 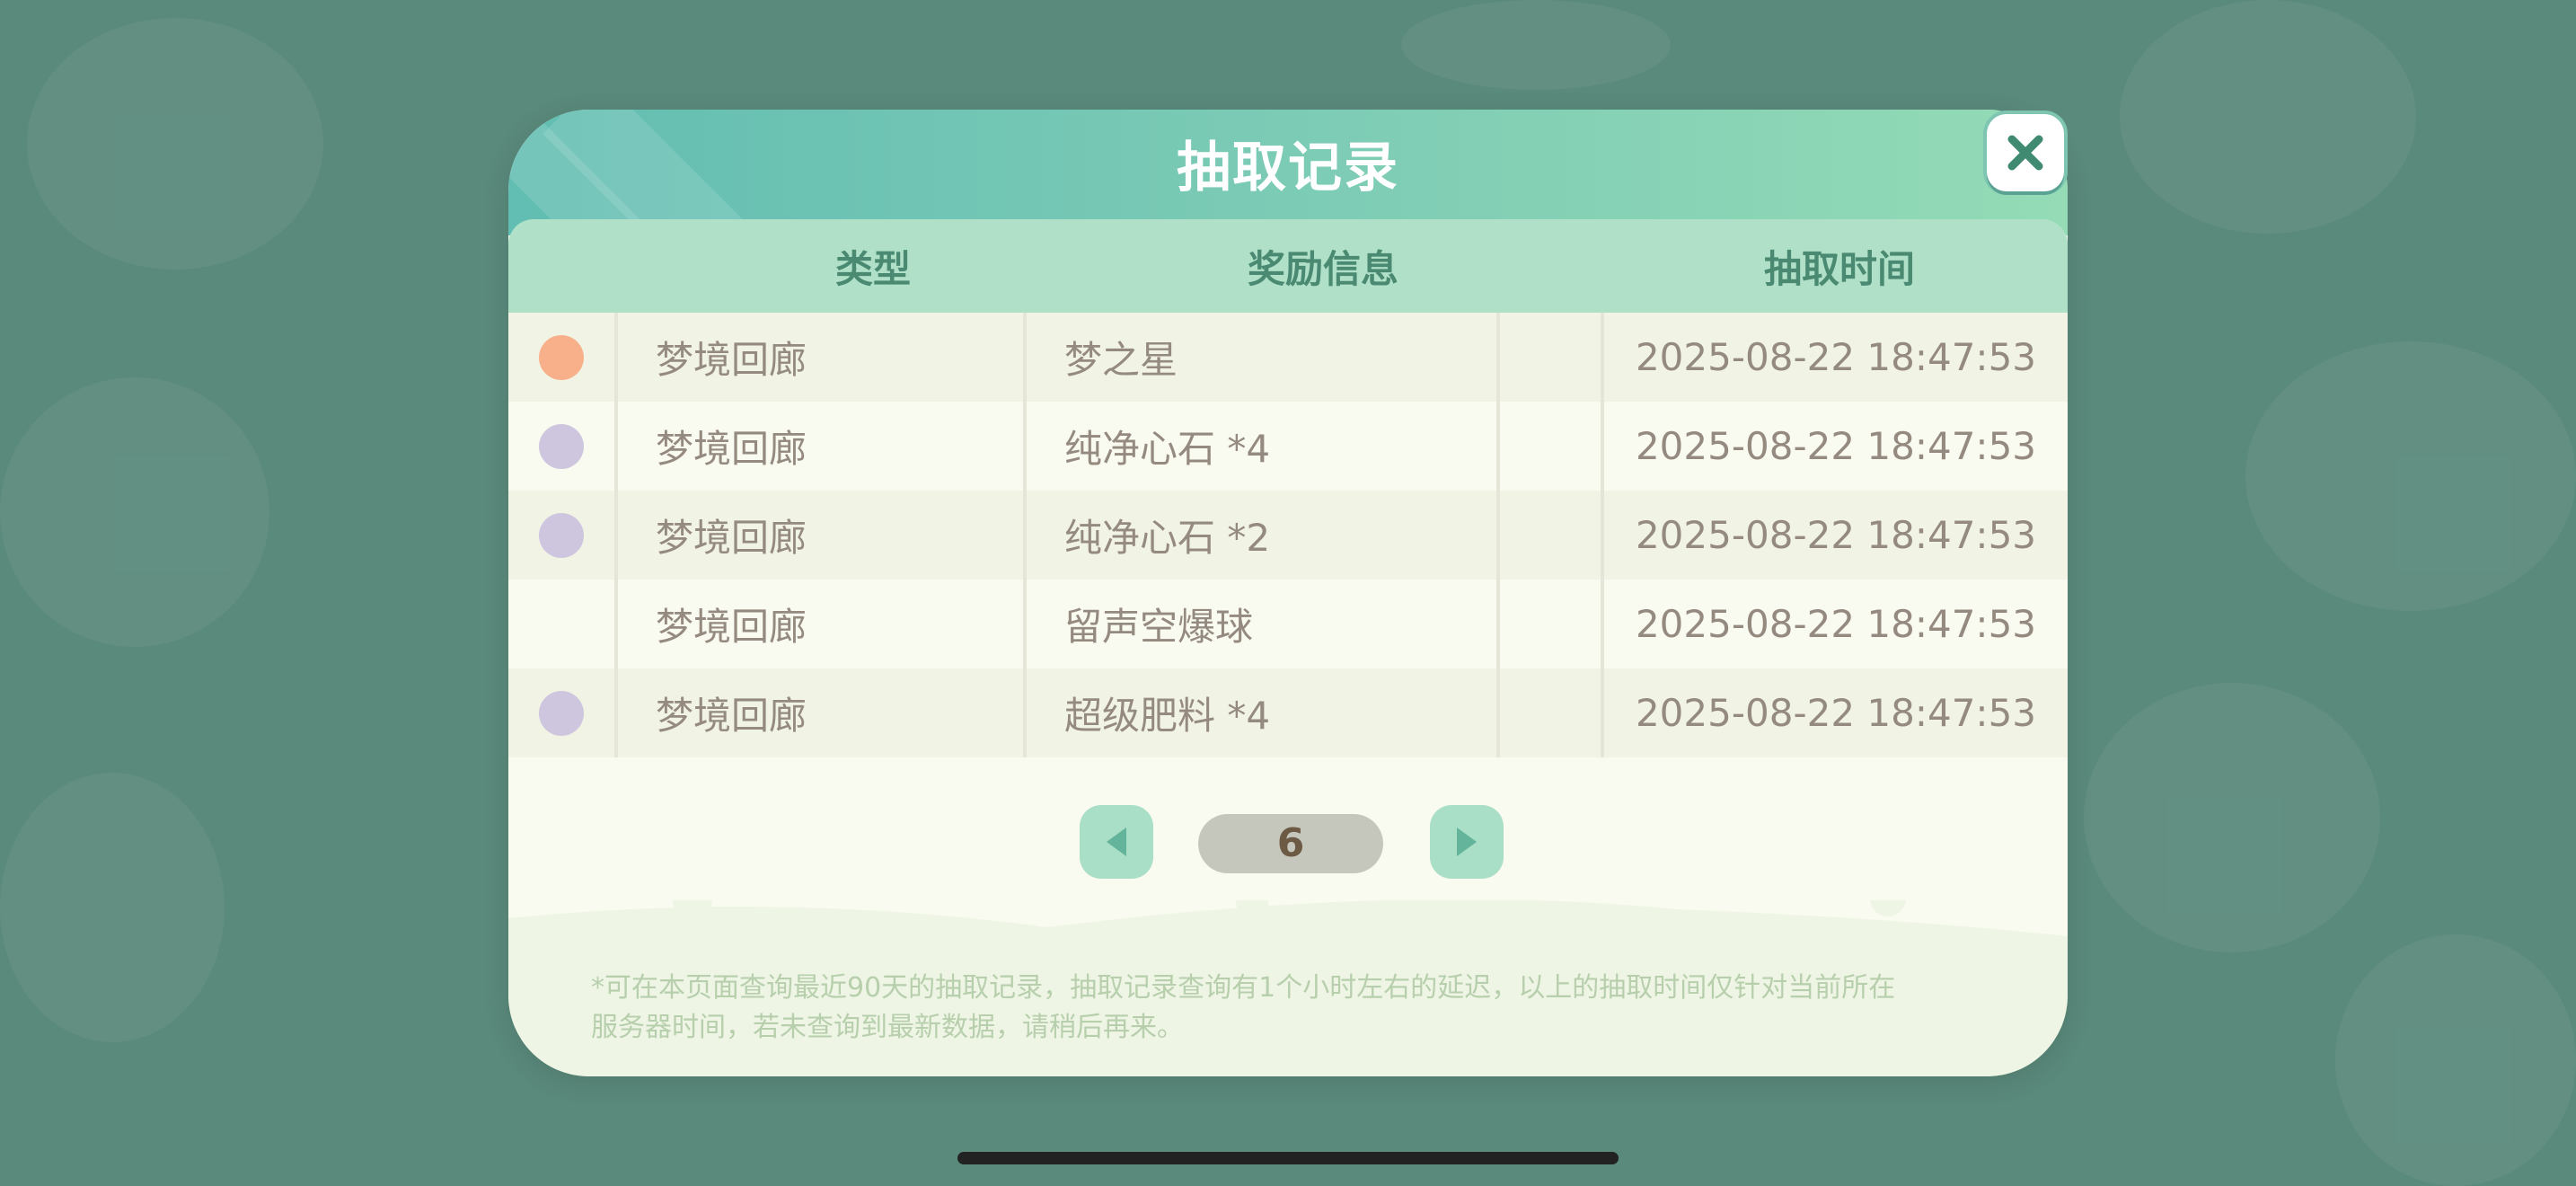 I want to click on dialog-header: 抽取记录, so click(x=1288, y=198).